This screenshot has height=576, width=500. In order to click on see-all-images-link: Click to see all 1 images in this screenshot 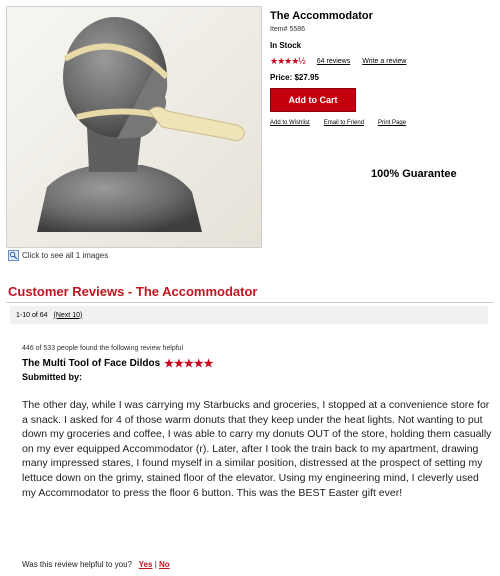, I will do `click(58, 255)`.